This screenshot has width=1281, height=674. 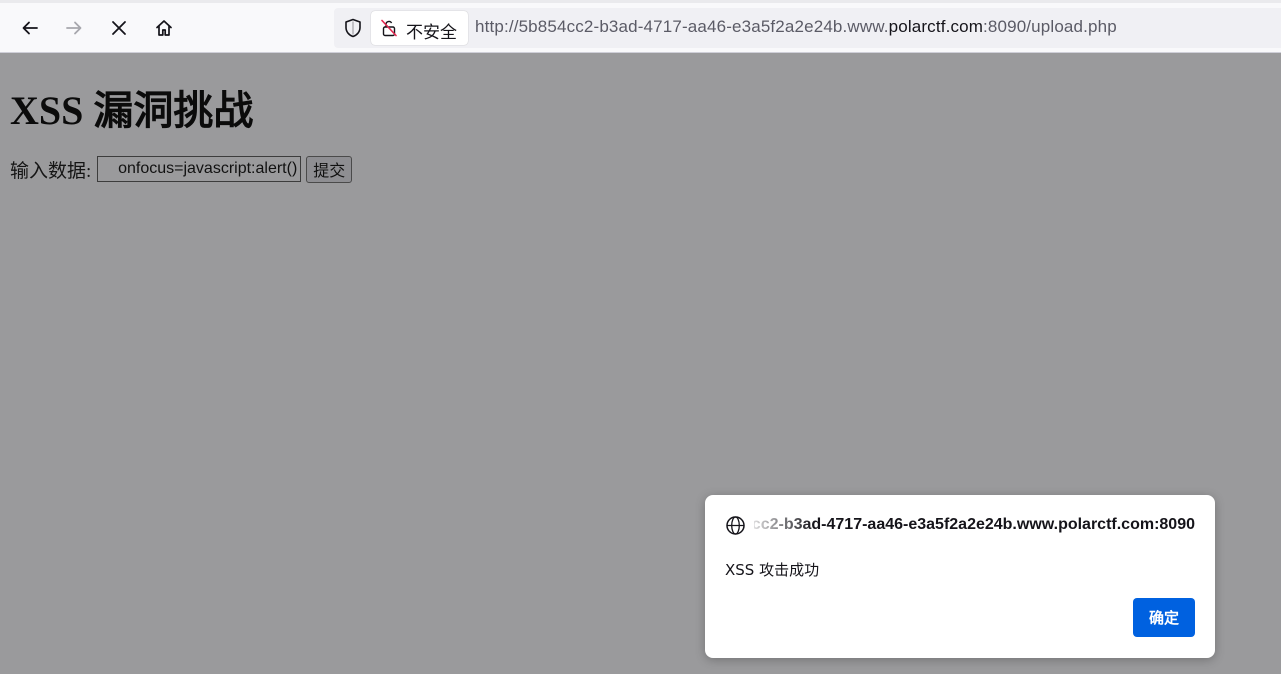 I want to click on url-suffix: :8090/upload.php, so click(x=1050, y=26).